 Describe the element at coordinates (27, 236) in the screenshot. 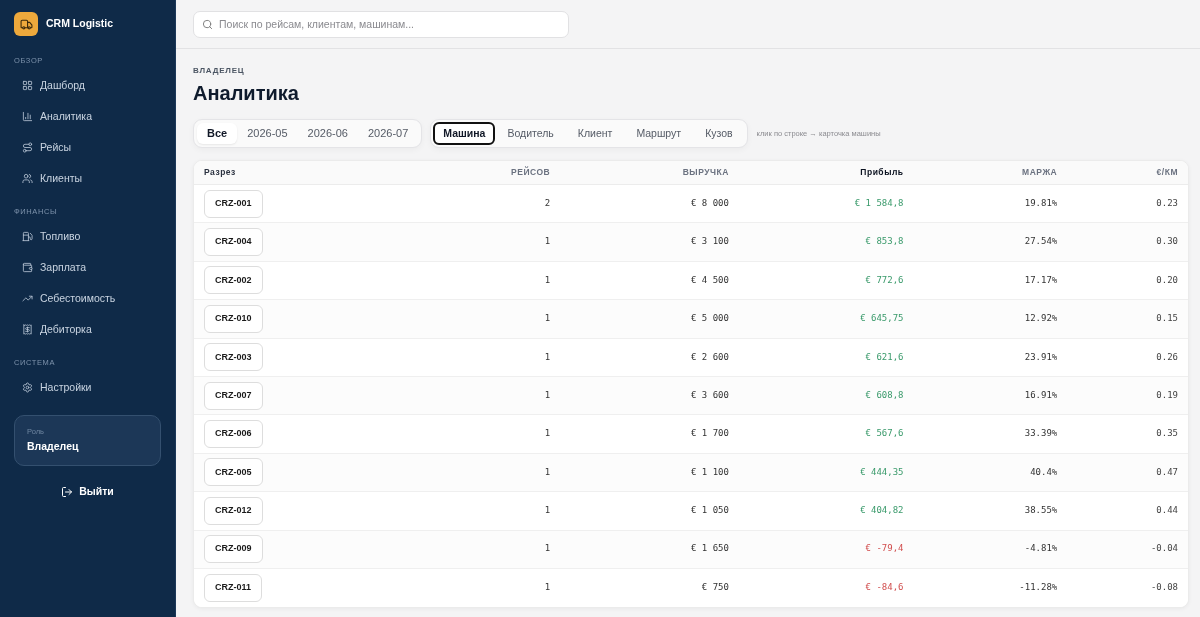

I see `fuel-pump-icon` at that location.